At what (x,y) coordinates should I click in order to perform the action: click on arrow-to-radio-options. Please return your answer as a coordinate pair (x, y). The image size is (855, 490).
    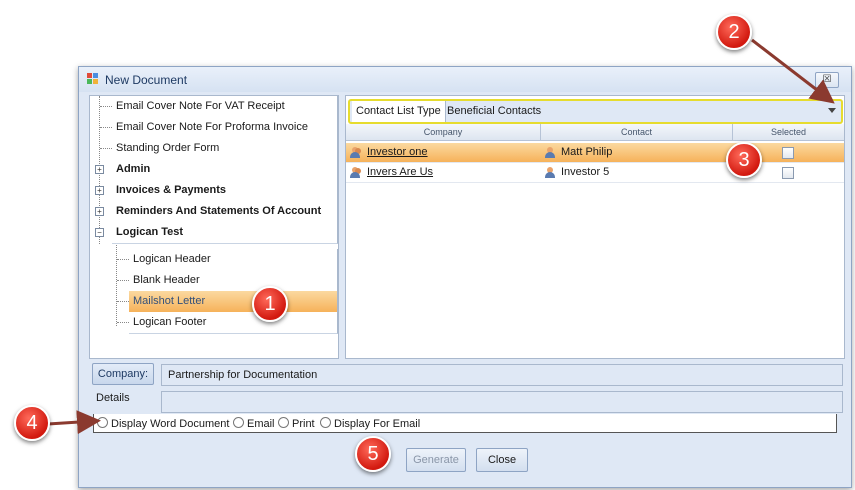
    Looking at the image, I should click on (74, 422).